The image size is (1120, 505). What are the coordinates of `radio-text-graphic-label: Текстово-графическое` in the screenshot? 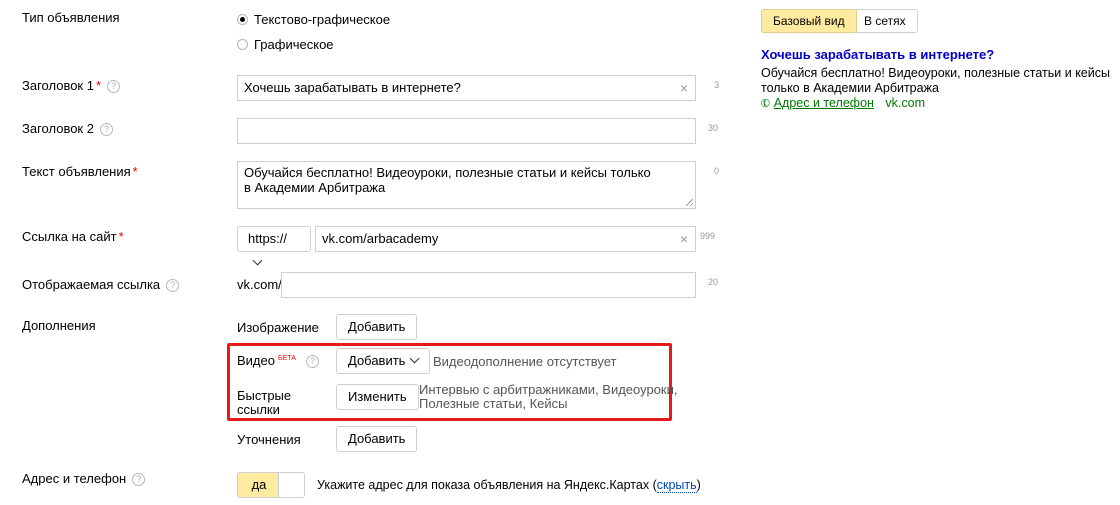 It's located at (322, 19).